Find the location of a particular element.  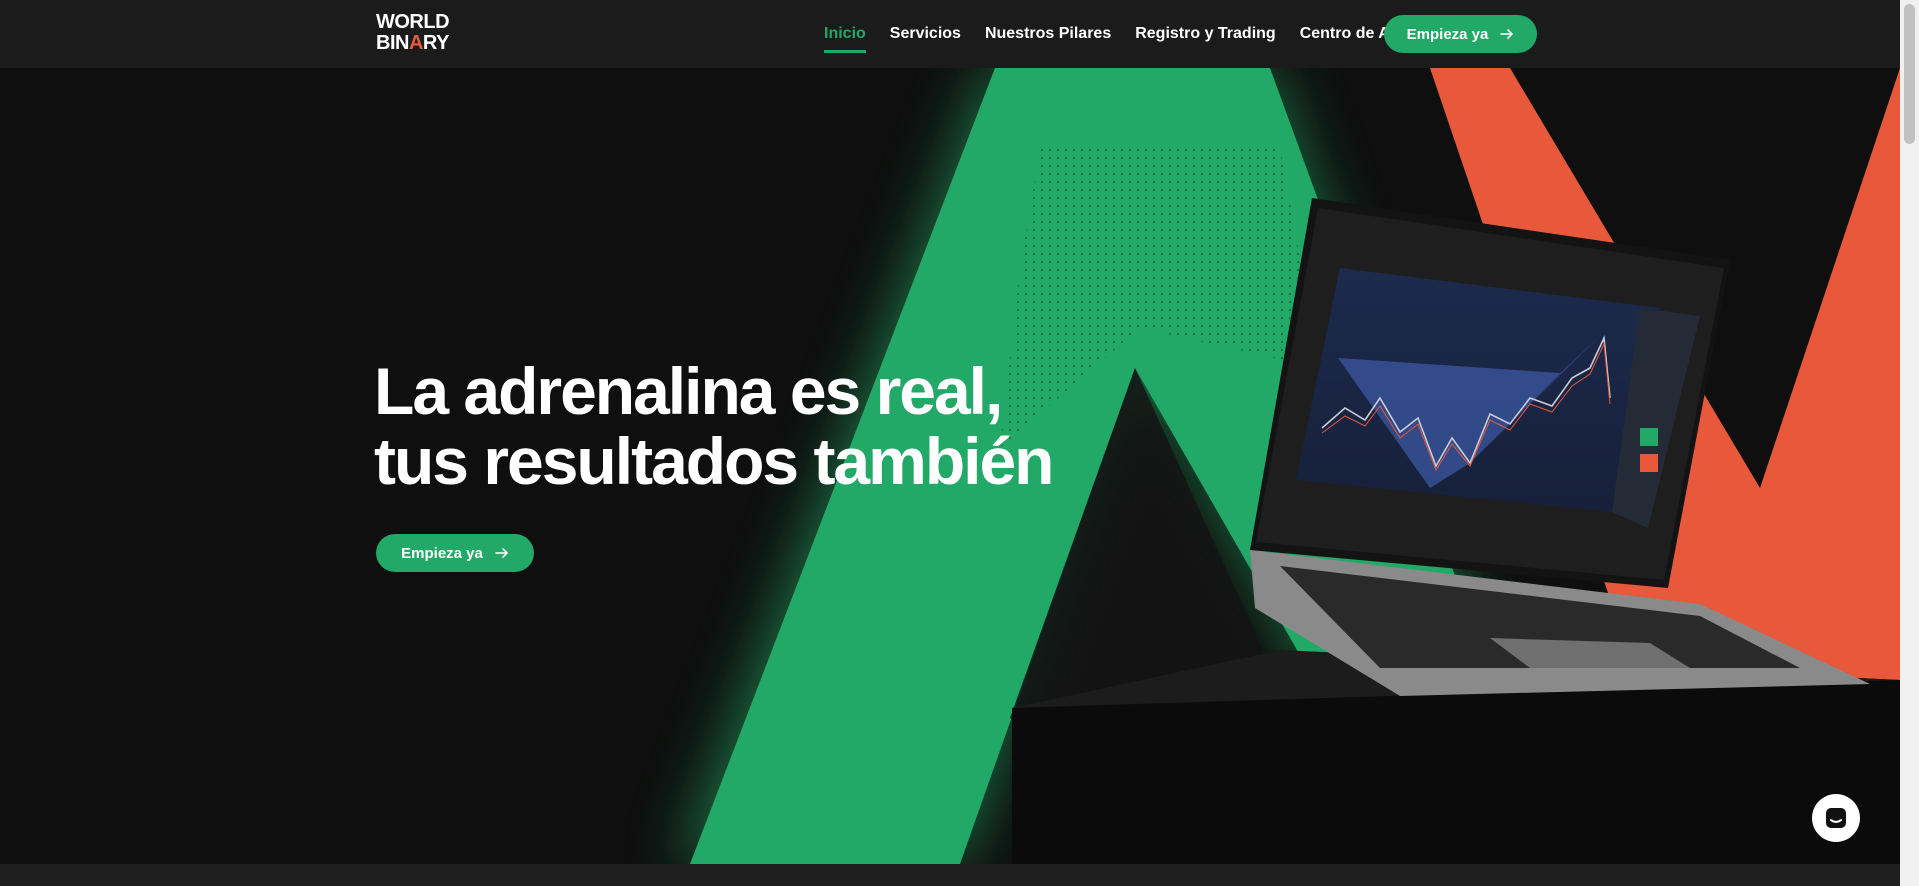

hero-start-button: Empieza ya is located at coordinates (455, 553).